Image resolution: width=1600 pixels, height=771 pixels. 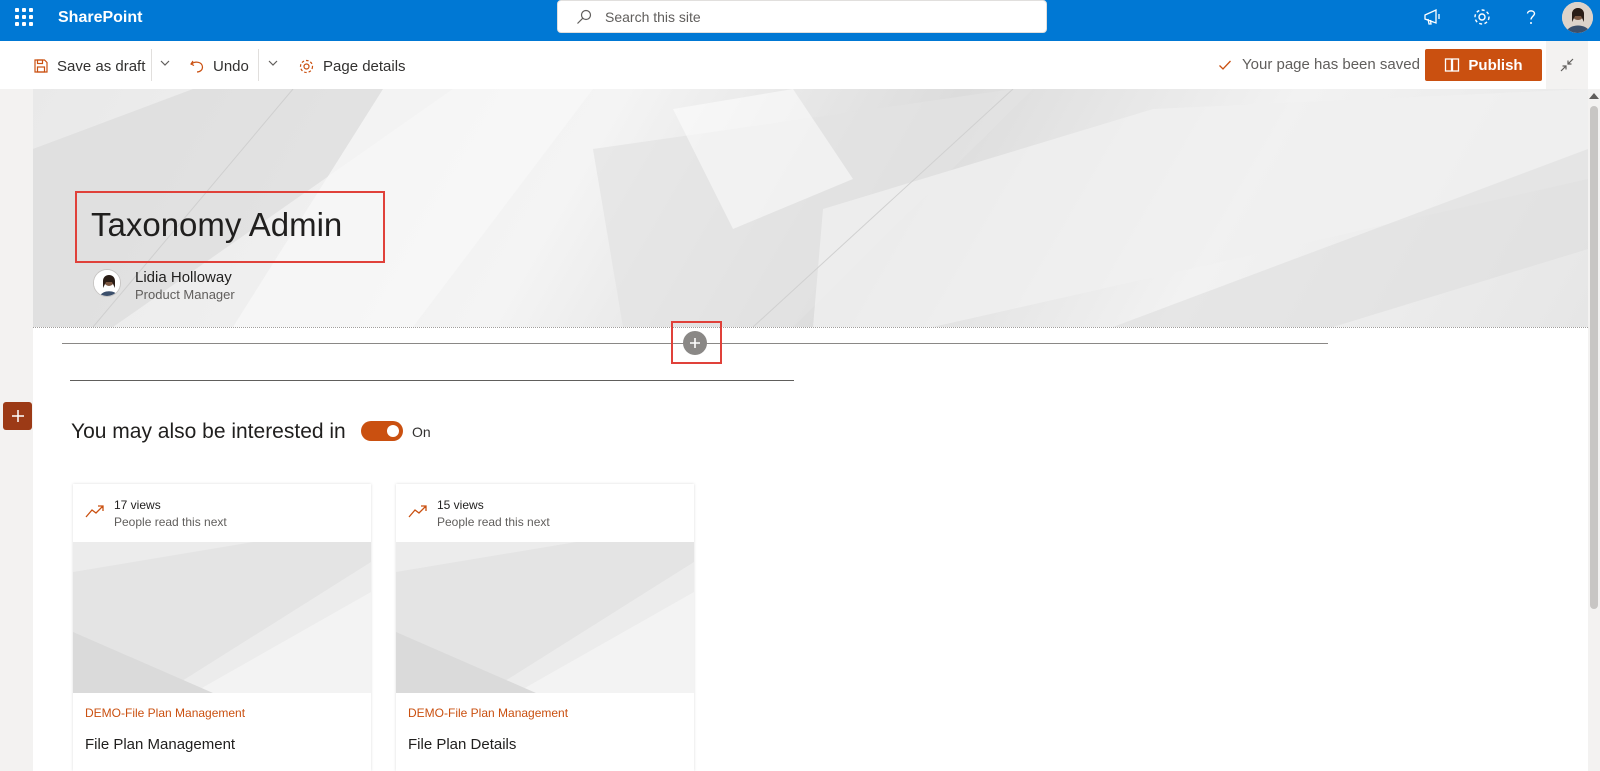 What do you see at coordinates (421, 432) in the screenshot?
I see `toggle-label: On` at bounding box center [421, 432].